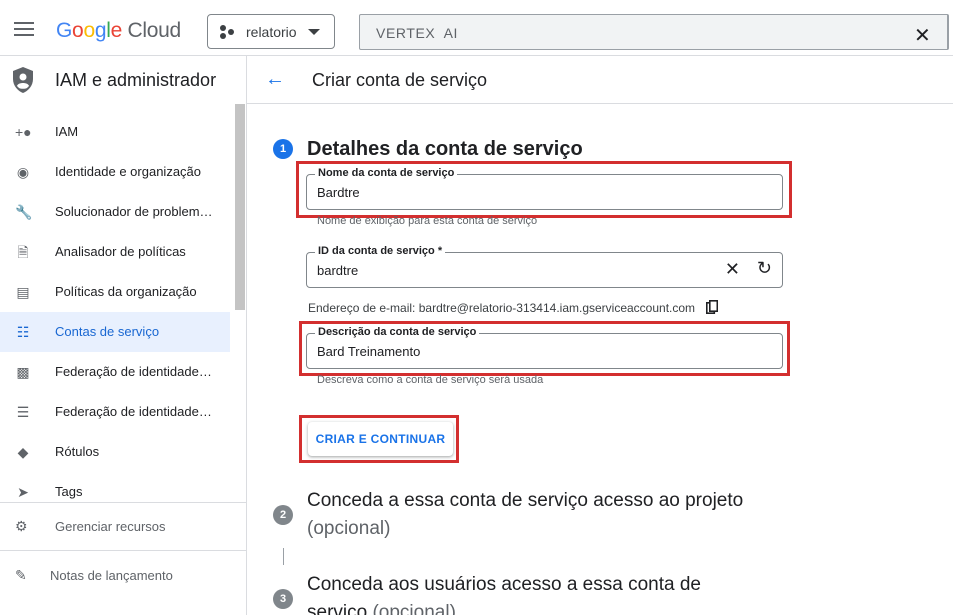  What do you see at coordinates (283, 556) in the screenshot?
I see `step-2-connector` at bounding box center [283, 556].